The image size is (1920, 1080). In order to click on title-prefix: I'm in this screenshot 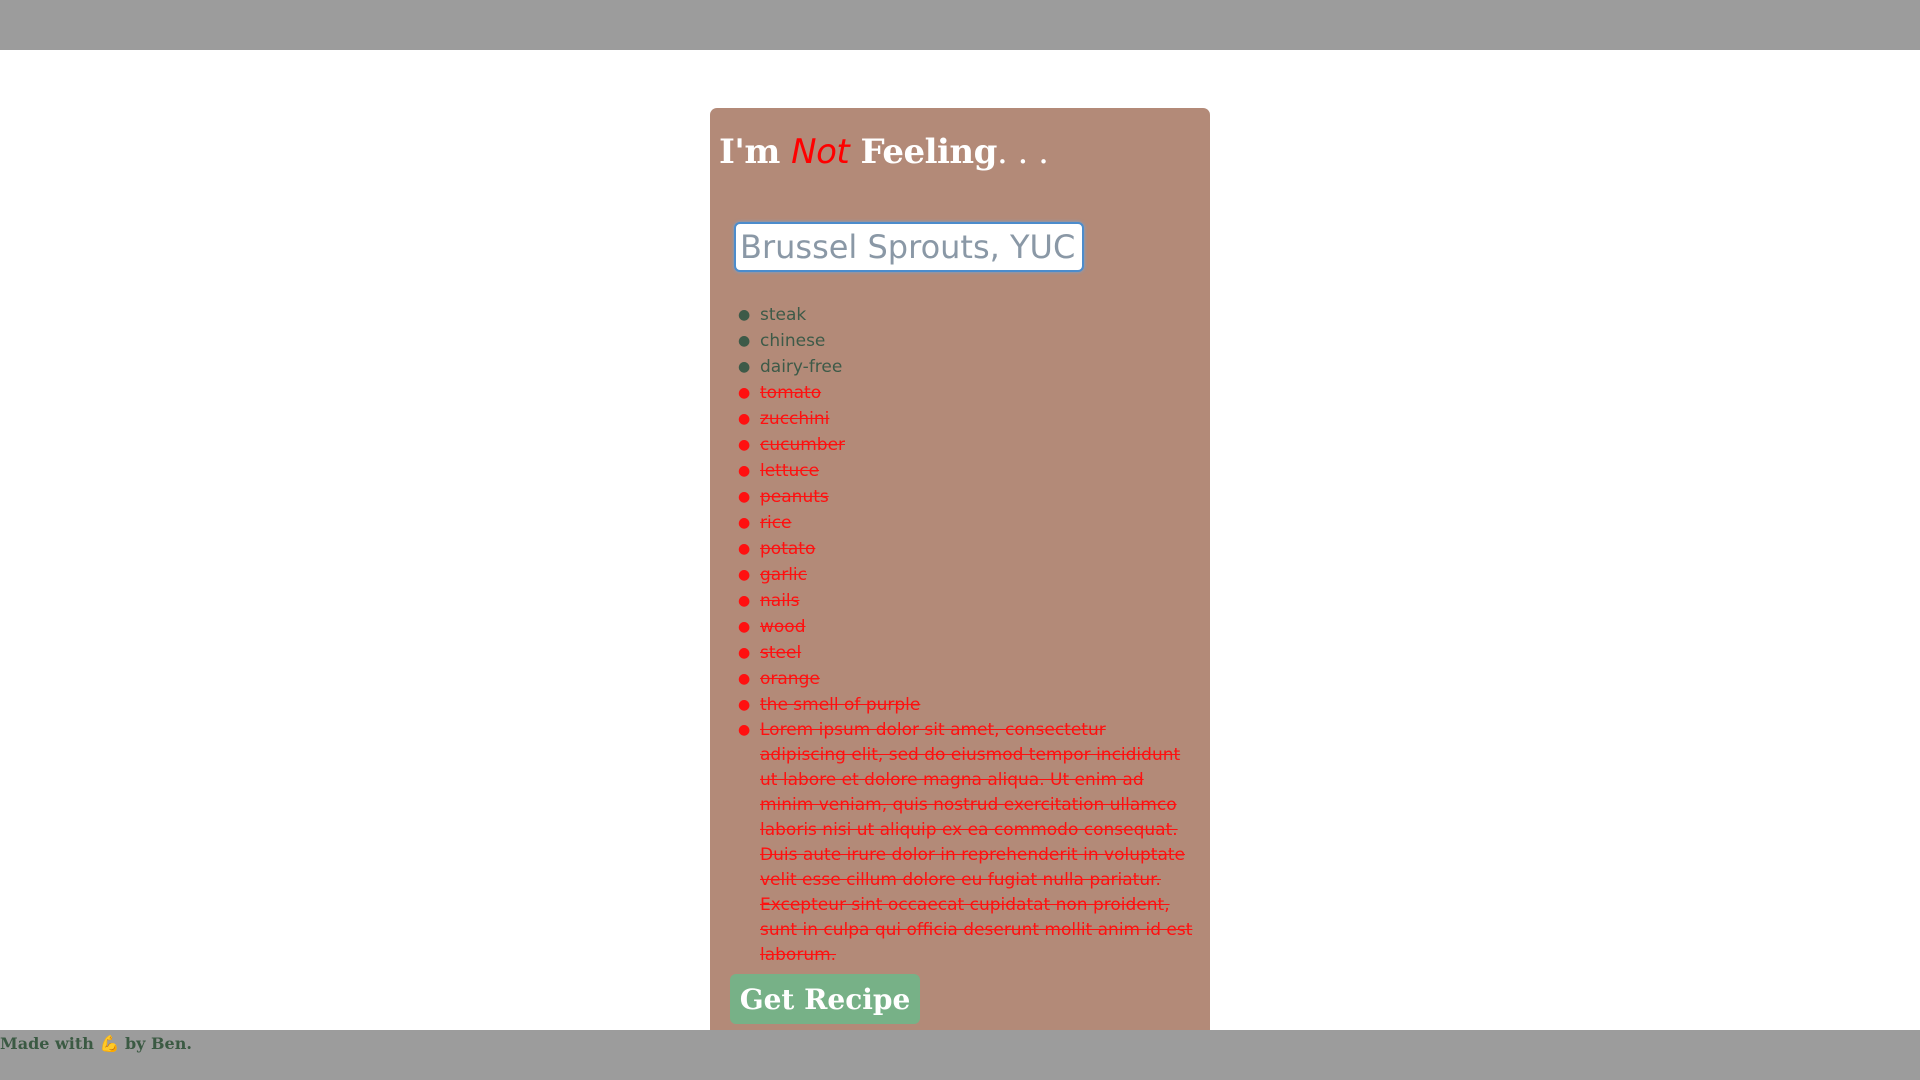, I will do `click(755, 152)`.